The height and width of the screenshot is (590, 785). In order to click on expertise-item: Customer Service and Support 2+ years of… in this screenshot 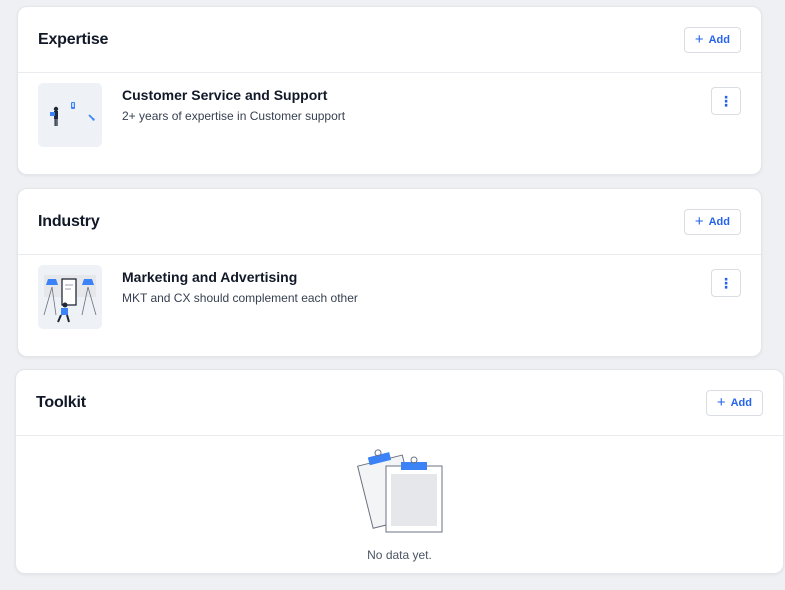, I will do `click(389, 110)`.